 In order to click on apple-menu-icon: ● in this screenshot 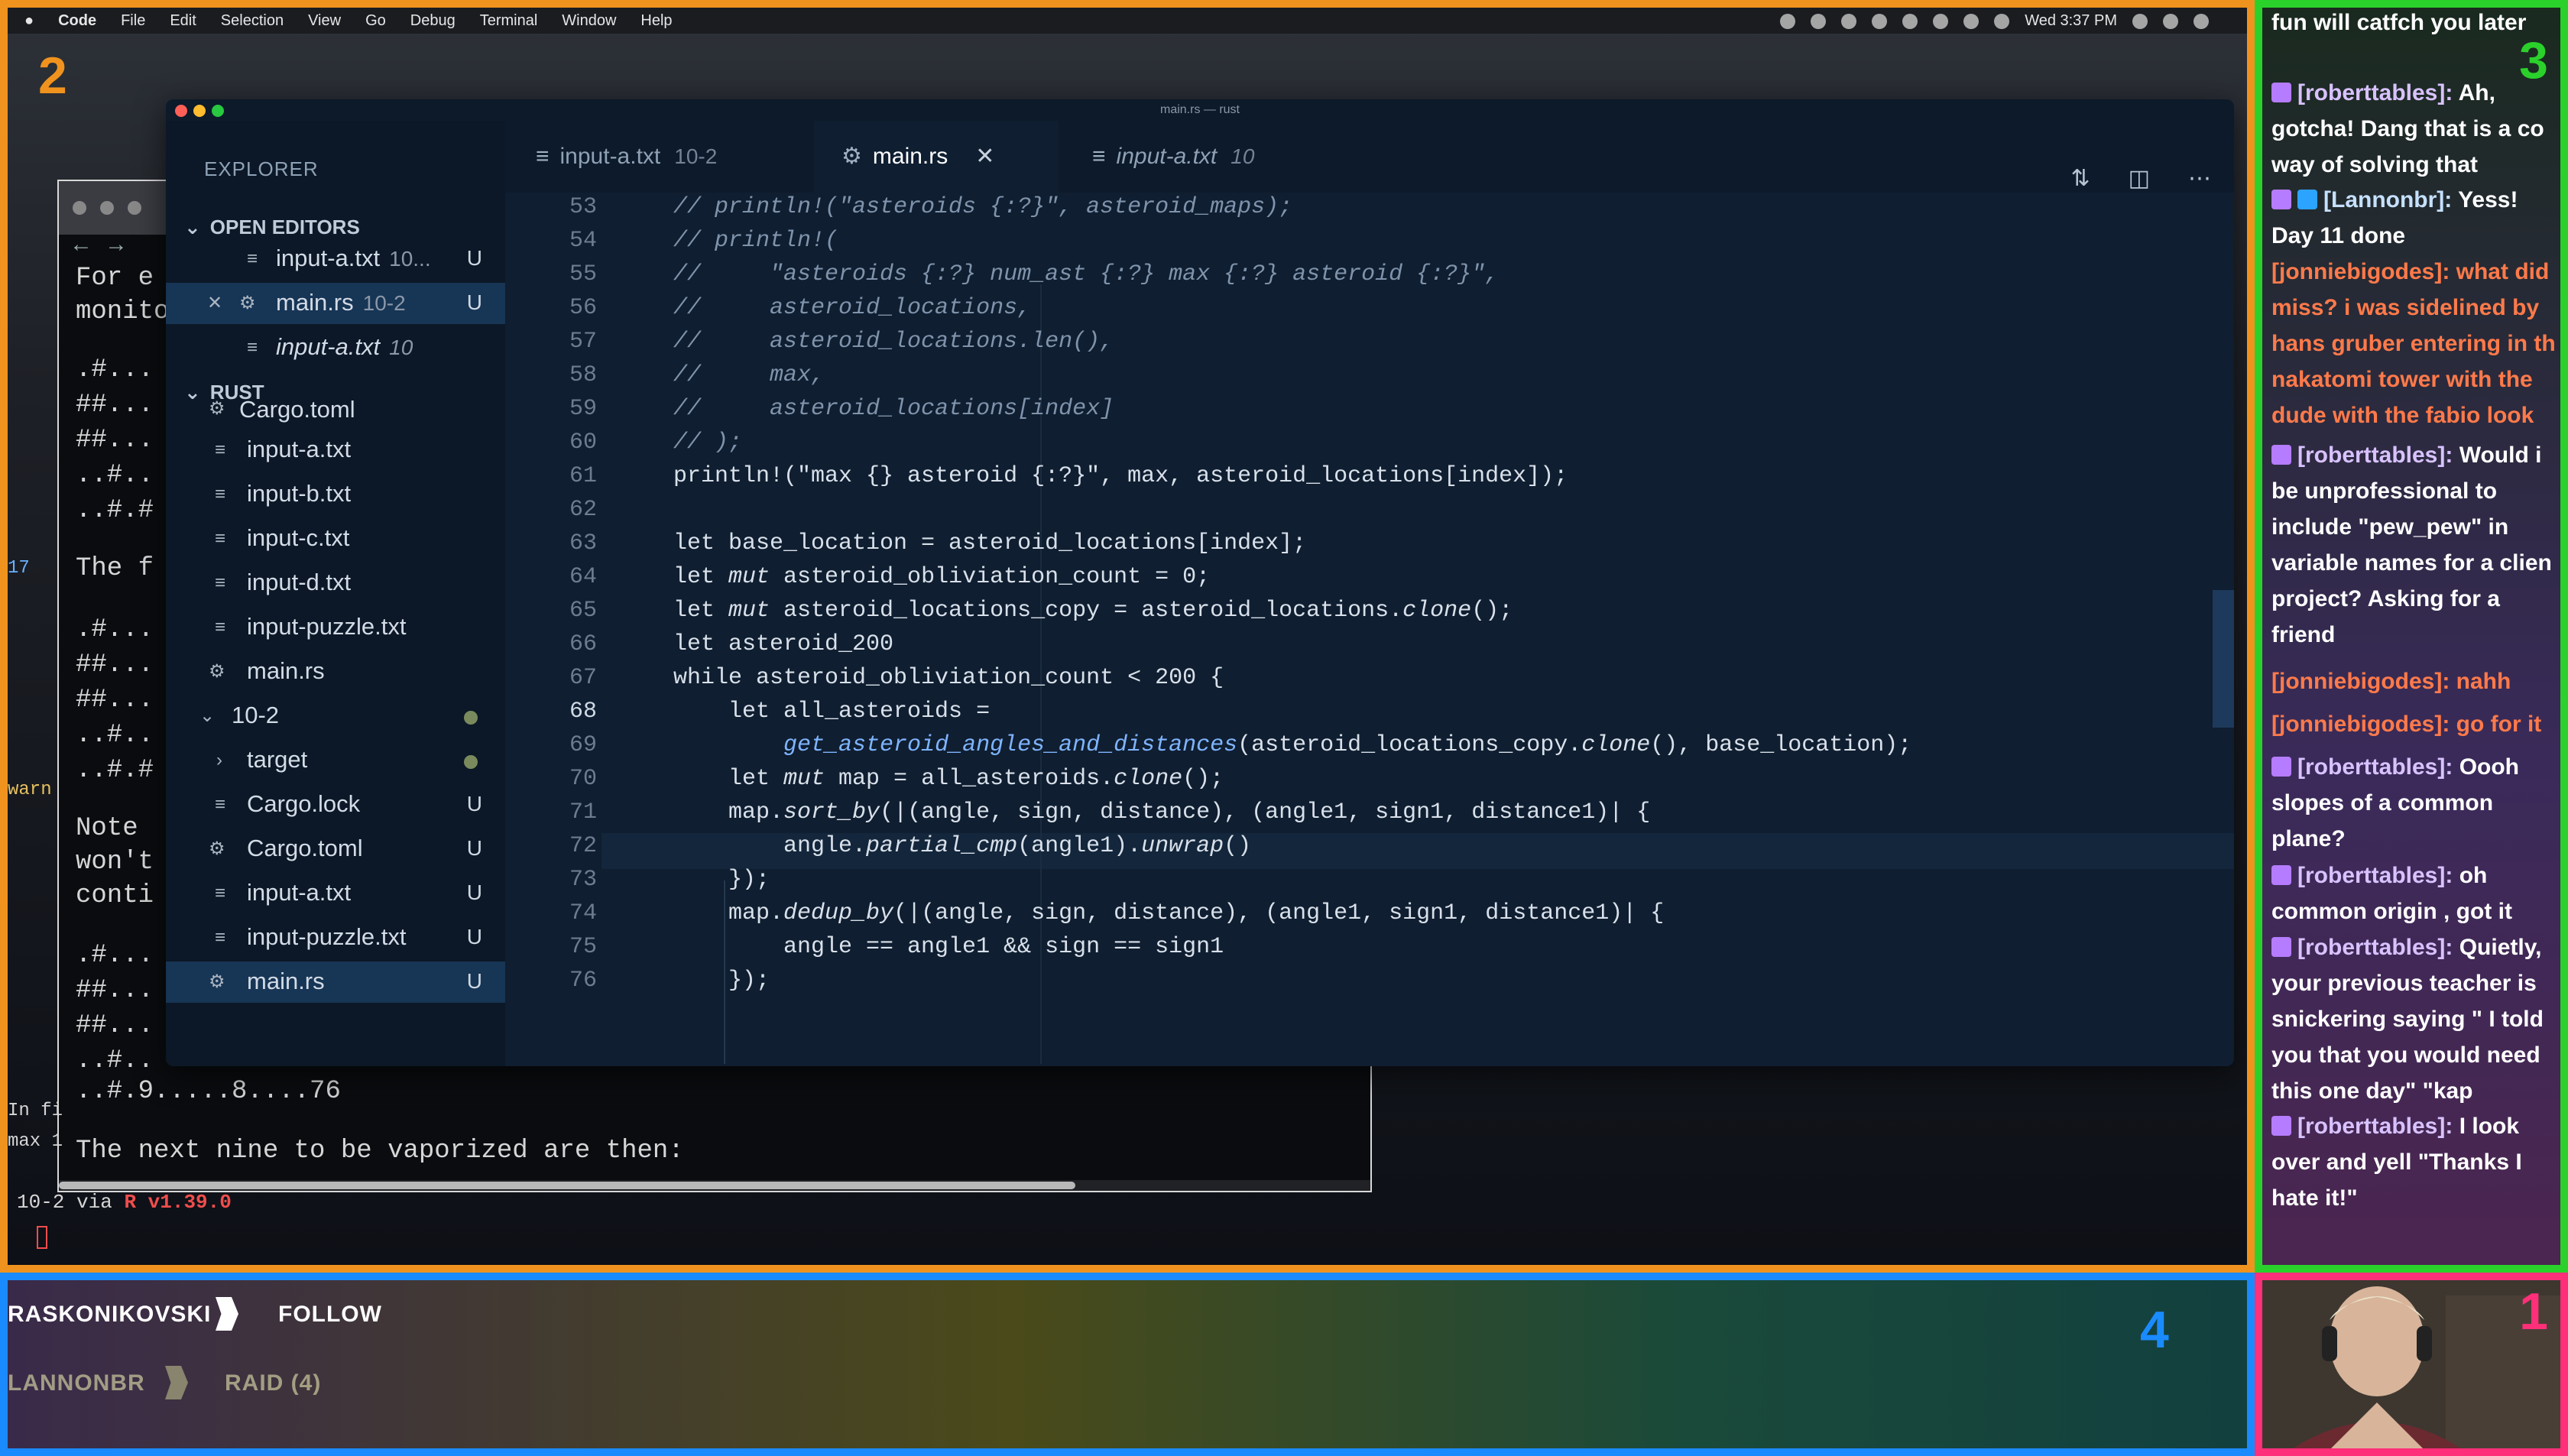, I will do `click(29, 21)`.